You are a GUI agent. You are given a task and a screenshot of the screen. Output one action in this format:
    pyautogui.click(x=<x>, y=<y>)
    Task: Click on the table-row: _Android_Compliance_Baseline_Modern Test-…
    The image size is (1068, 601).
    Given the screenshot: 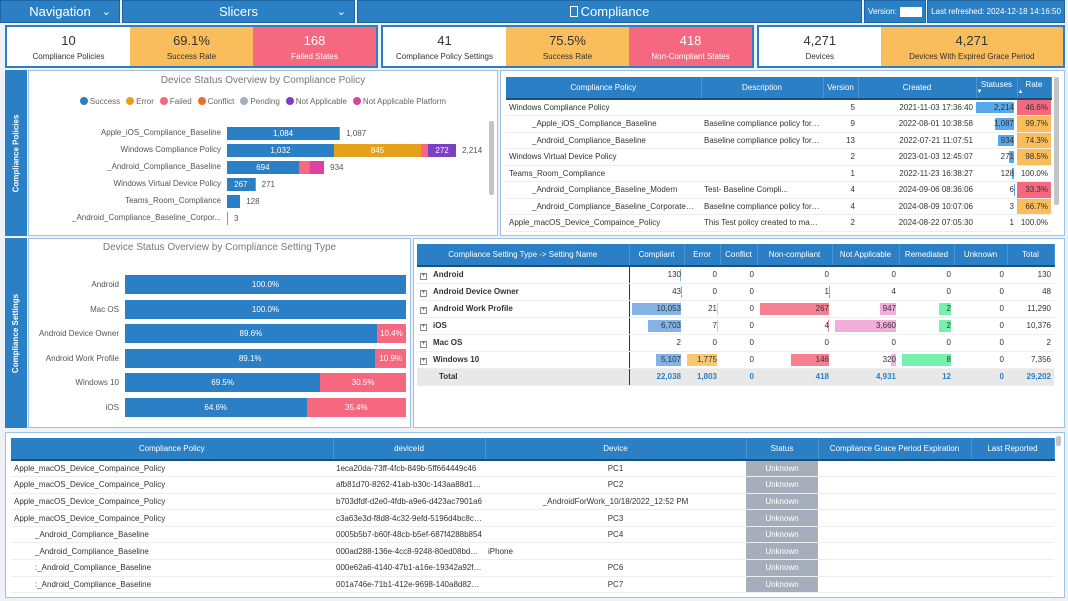 What is the action you would take?
    pyautogui.click(x=778, y=190)
    